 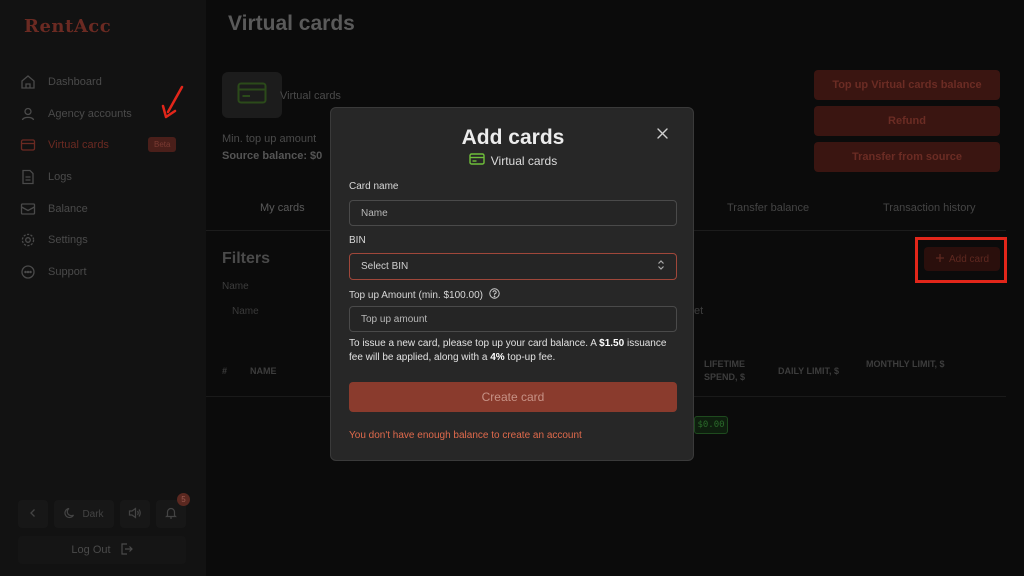 I want to click on topup-amount-label-row: Top up Amount (min. $100.00), so click(x=424, y=295).